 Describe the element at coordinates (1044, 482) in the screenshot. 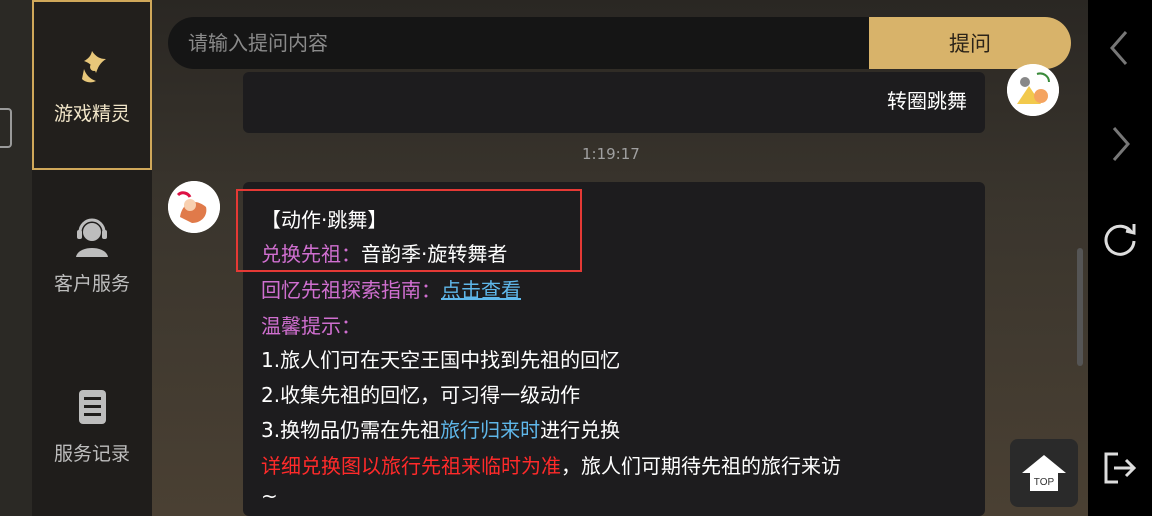

I see `top-label: TOP` at that location.